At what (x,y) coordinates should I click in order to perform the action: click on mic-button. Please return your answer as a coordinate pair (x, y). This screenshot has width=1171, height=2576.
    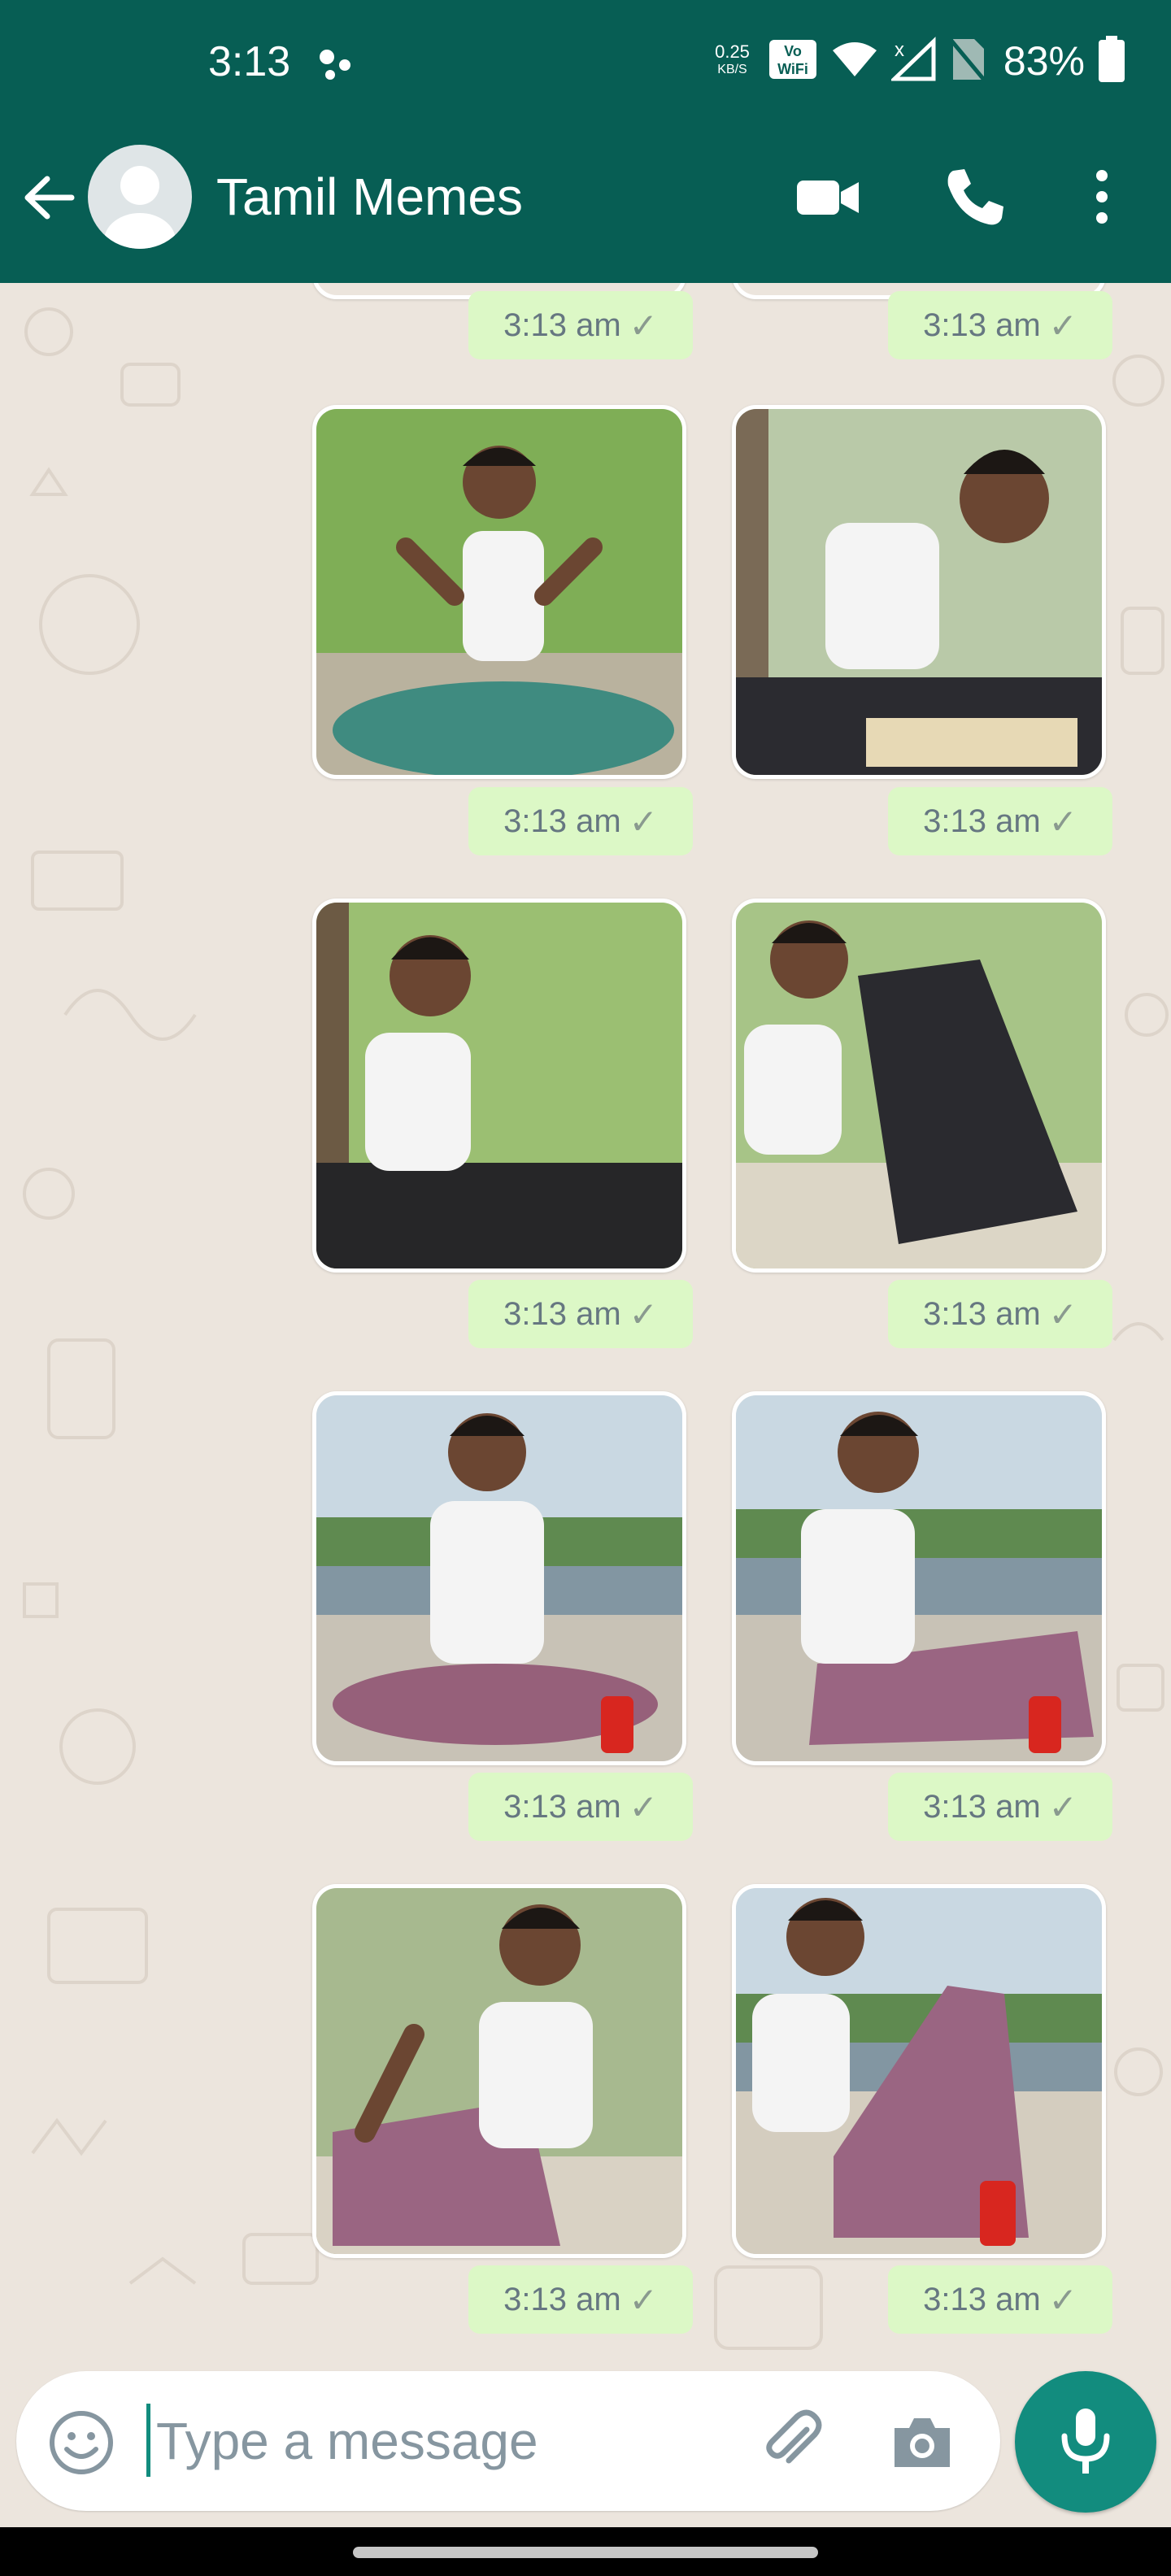
    Looking at the image, I should click on (1085, 2442).